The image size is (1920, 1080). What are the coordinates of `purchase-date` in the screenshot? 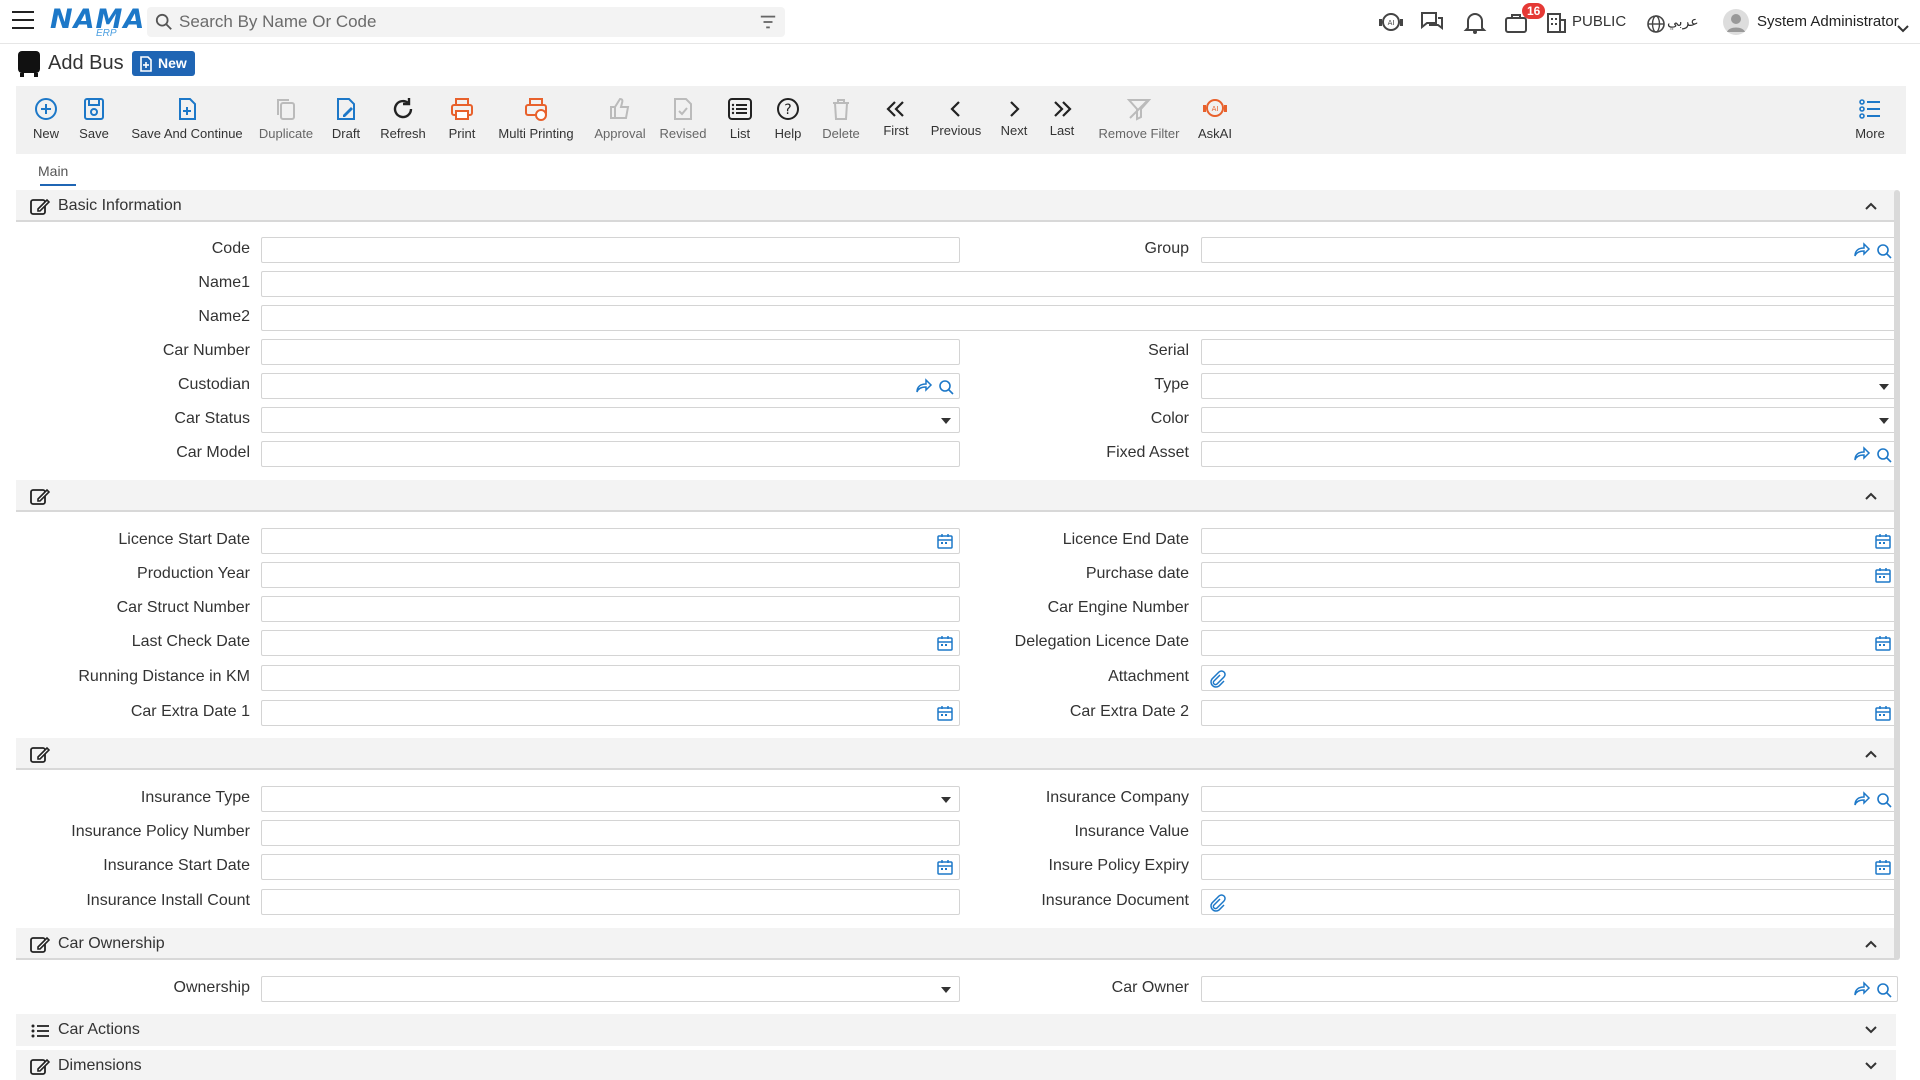 It's located at (1549, 575).